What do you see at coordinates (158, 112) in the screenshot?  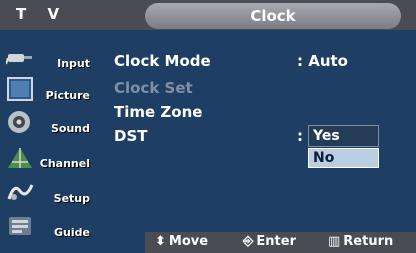 I see `menu-item-time-zone: Time Zone` at bounding box center [158, 112].